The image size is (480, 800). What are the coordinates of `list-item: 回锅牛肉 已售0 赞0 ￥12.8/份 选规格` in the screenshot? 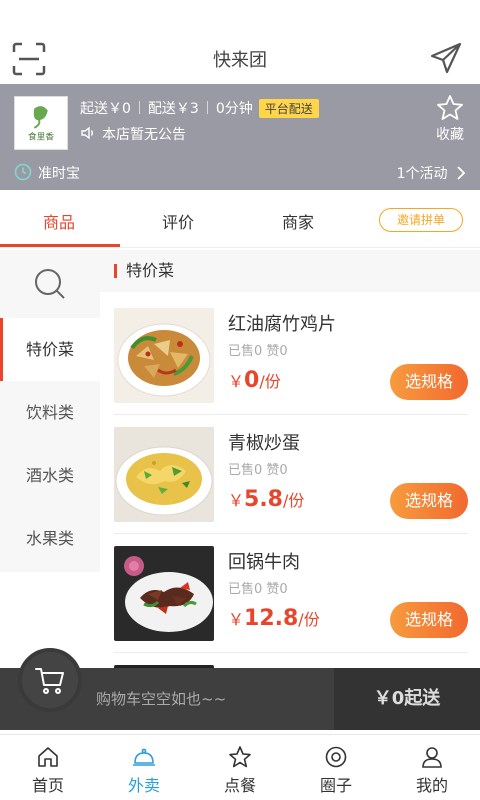 It's located at (290, 606).